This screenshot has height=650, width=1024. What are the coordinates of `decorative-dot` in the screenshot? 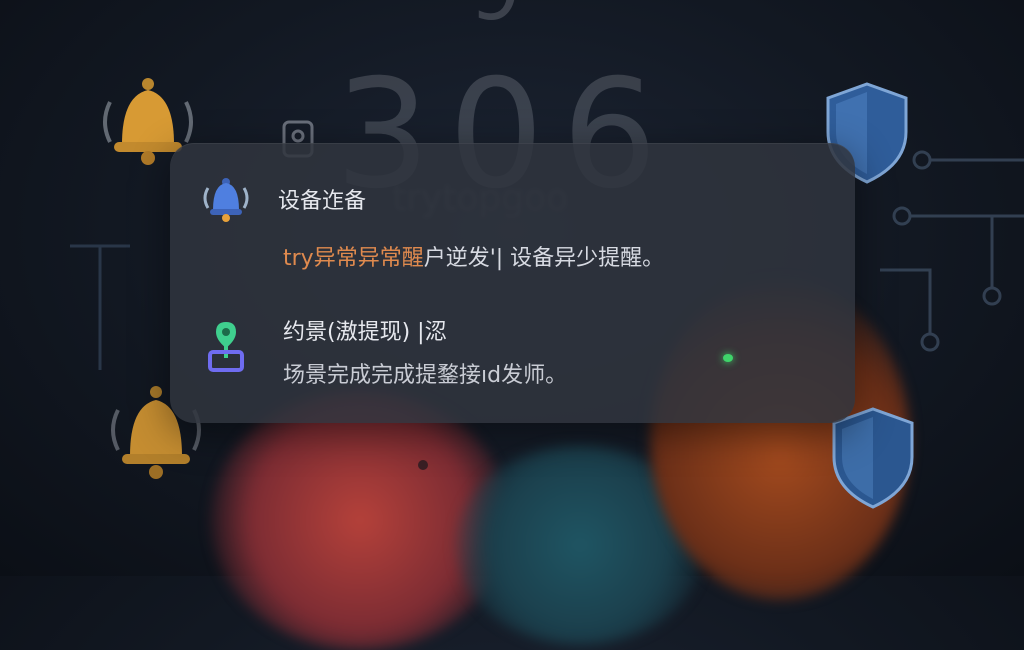 It's located at (423, 465).